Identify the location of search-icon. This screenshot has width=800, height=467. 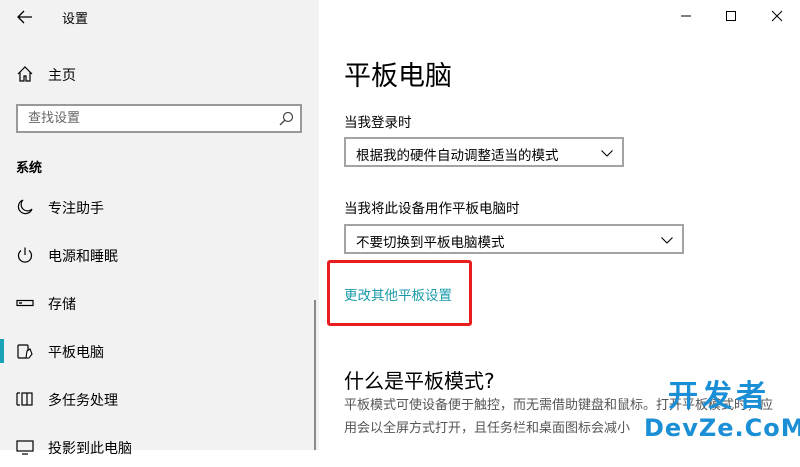
(286, 119).